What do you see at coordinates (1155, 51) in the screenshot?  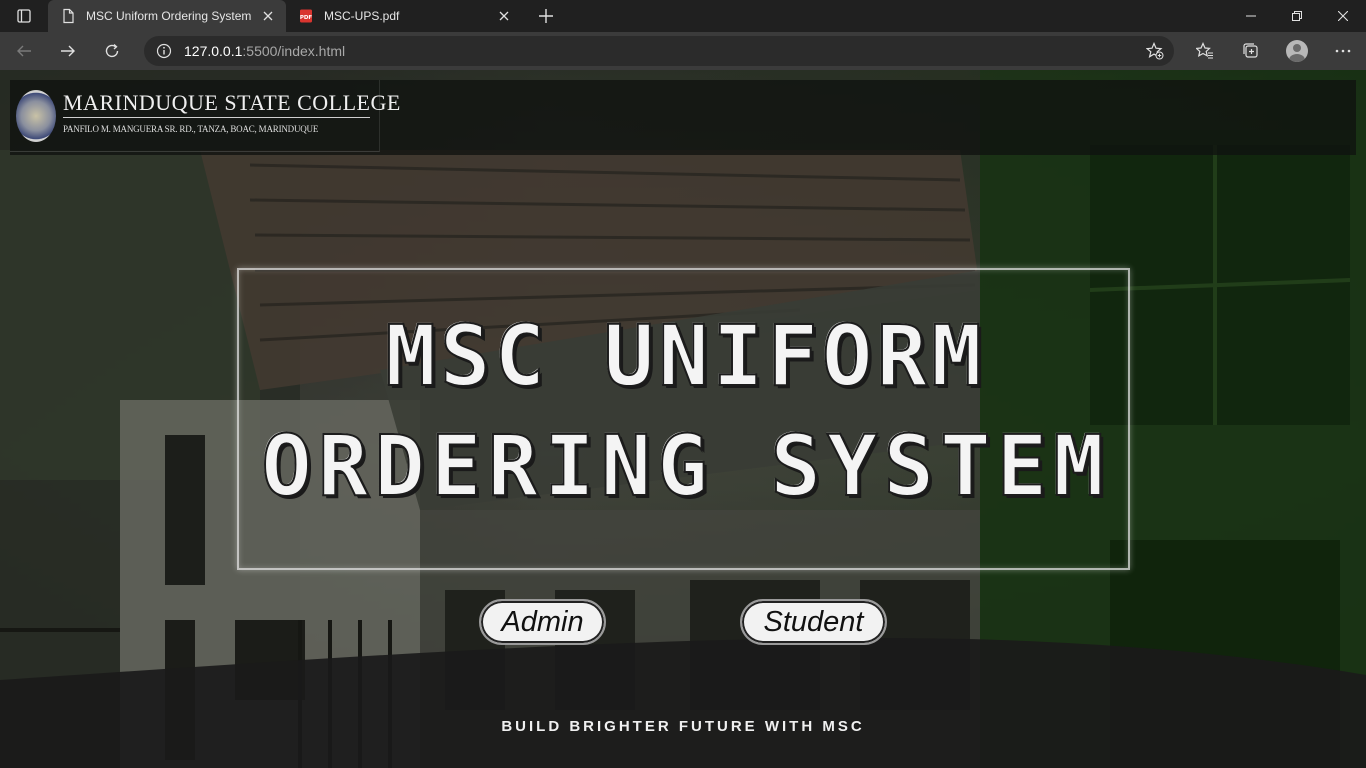 I see `add-favorite-icon` at bounding box center [1155, 51].